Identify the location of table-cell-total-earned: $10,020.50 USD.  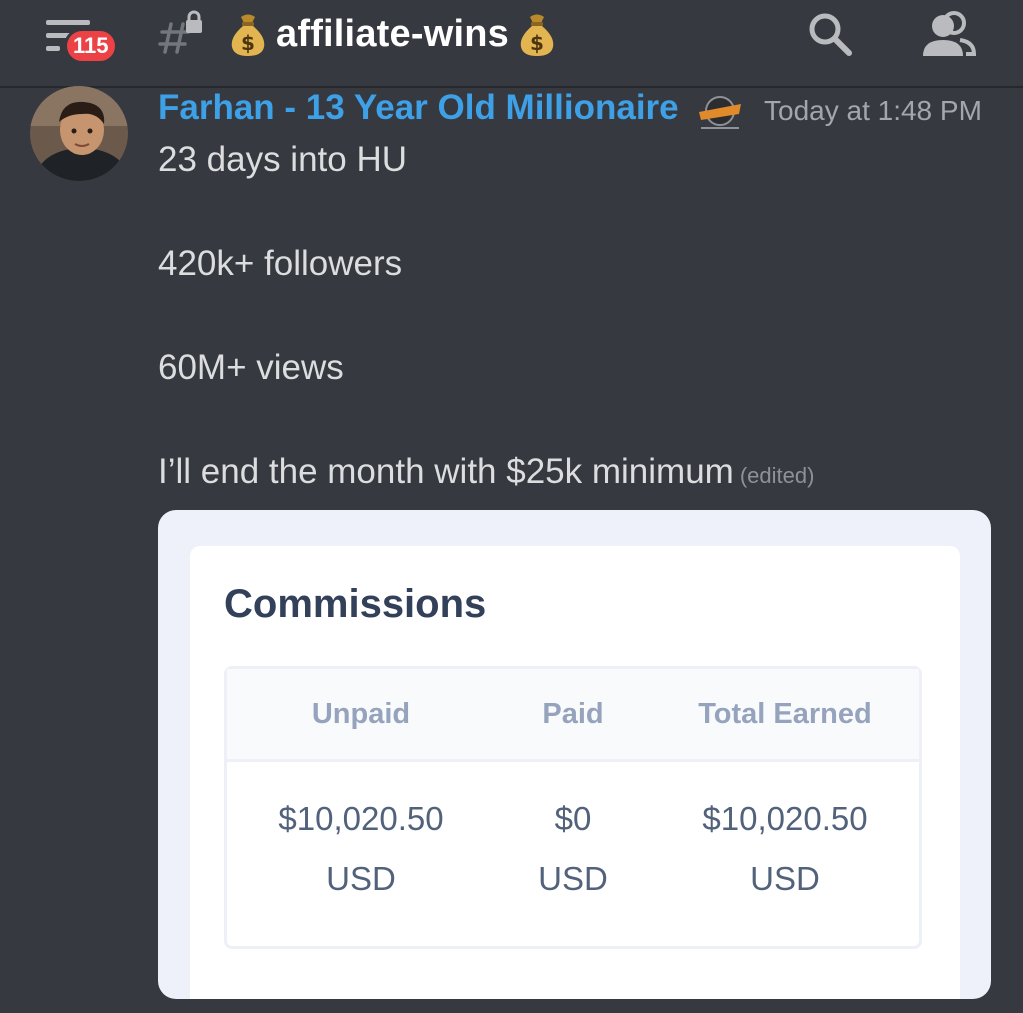
(785, 849).